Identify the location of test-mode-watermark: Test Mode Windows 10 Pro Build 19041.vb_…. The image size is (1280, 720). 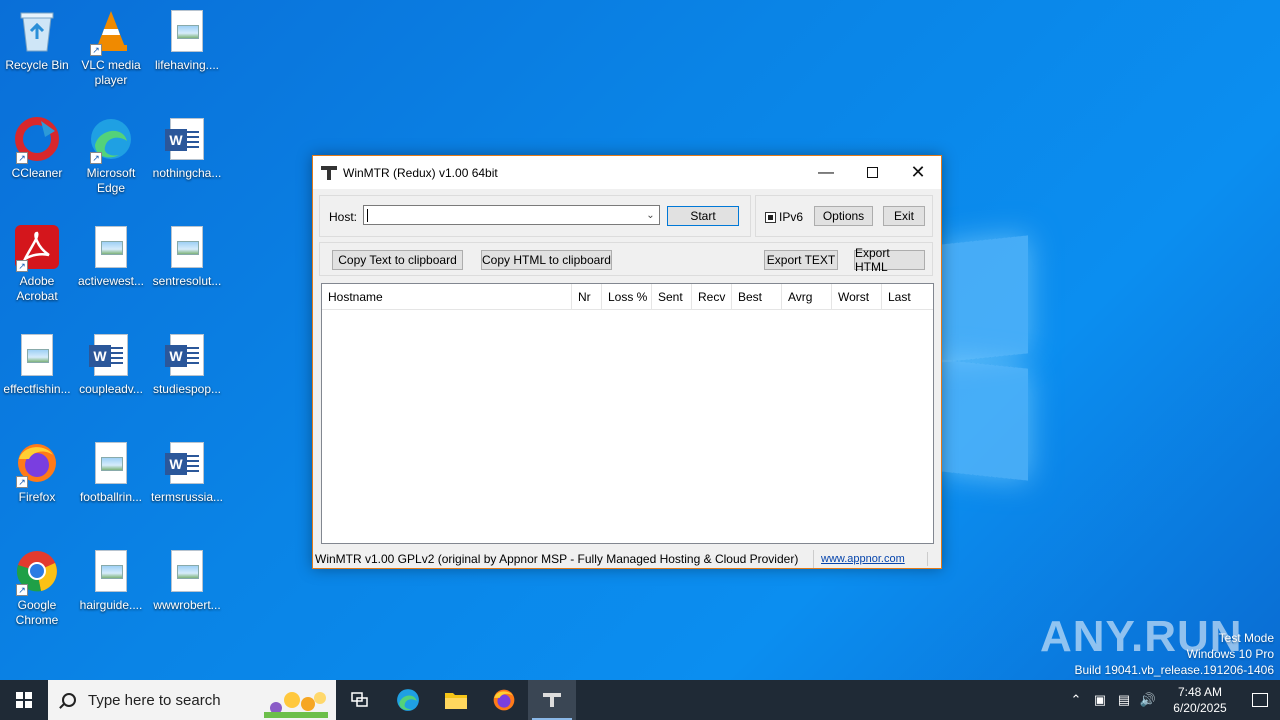
(1175, 654).